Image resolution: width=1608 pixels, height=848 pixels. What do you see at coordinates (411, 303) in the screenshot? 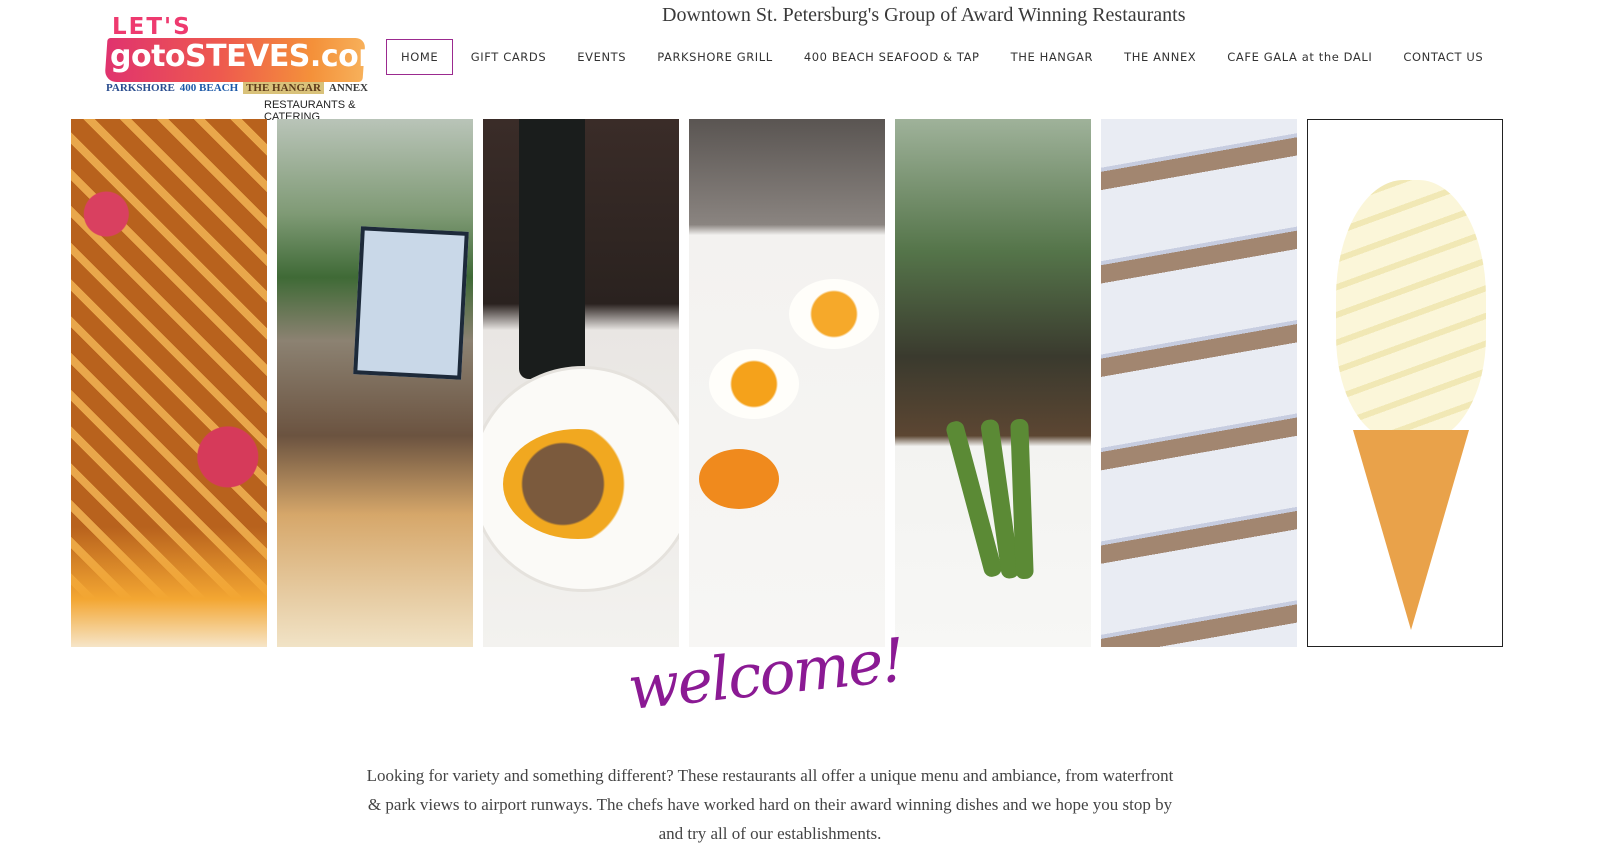
I see `photo-menu-card` at bounding box center [411, 303].